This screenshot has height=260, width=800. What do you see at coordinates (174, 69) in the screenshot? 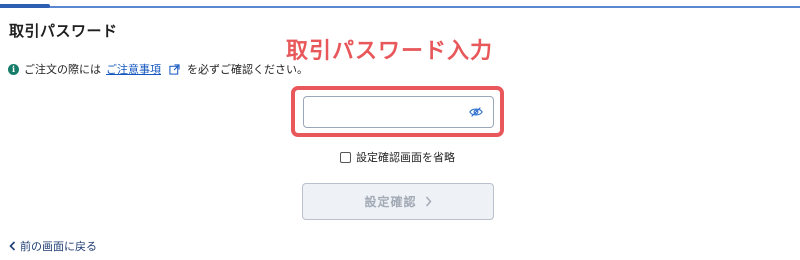
I see `external-link-icon` at bounding box center [174, 69].